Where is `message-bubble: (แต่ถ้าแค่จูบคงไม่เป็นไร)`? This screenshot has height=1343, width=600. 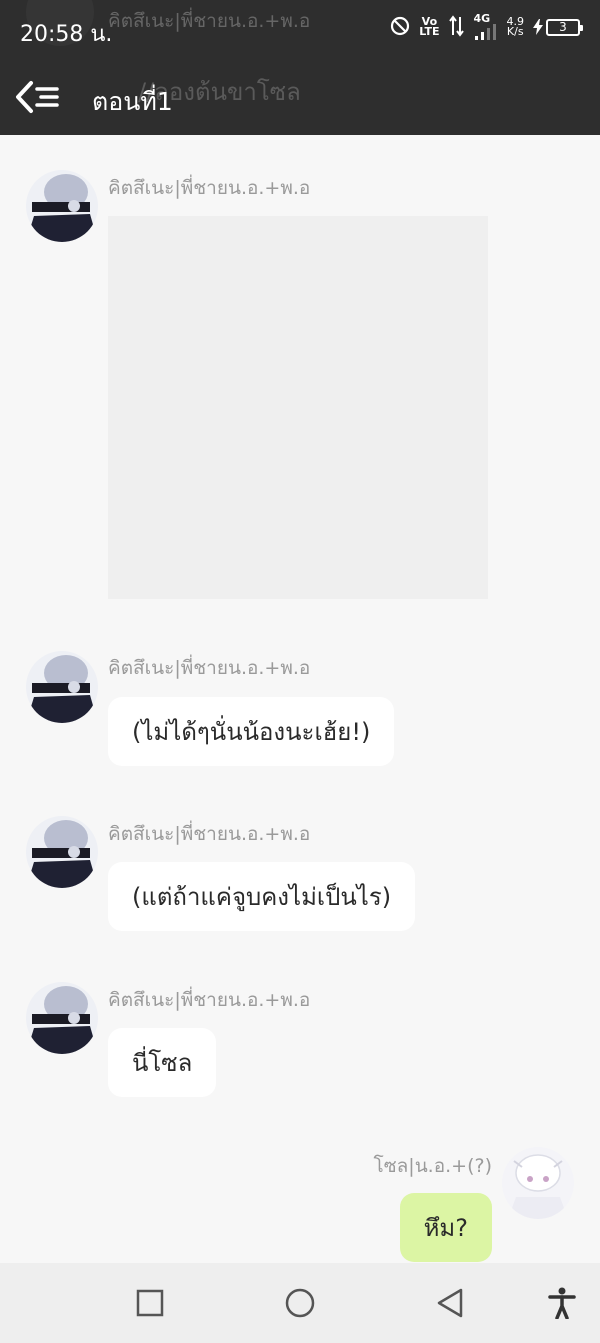 message-bubble: (แต่ถ้าแค่จูบคงไม่เป็นไร) is located at coordinates (262, 896).